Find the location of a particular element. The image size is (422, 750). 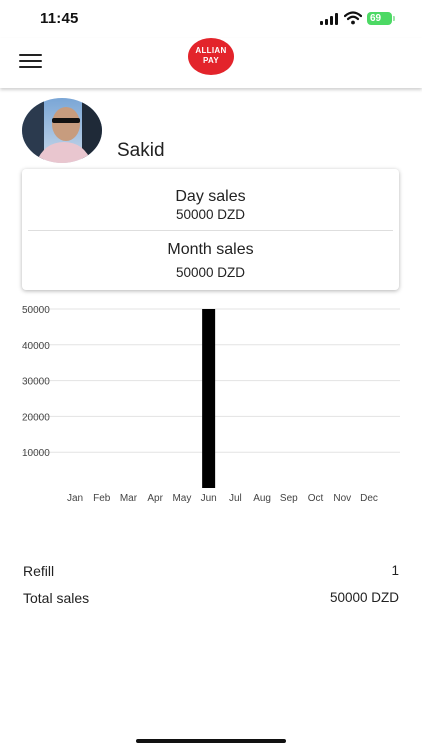

y-tick-label: 20000 is located at coordinates (36, 417).